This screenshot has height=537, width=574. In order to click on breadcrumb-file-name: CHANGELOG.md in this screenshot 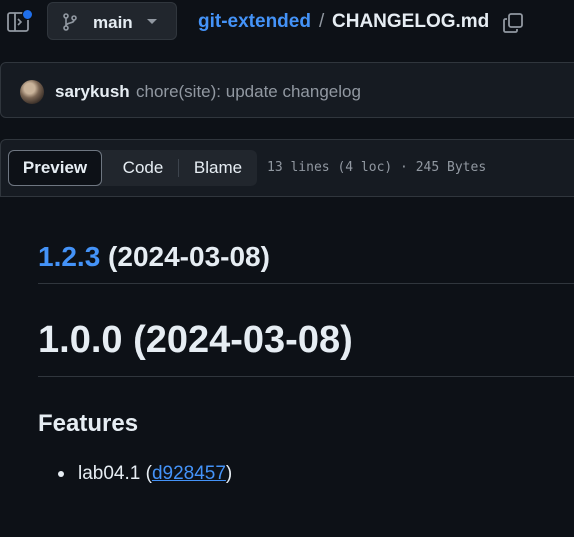, I will do `click(411, 21)`.